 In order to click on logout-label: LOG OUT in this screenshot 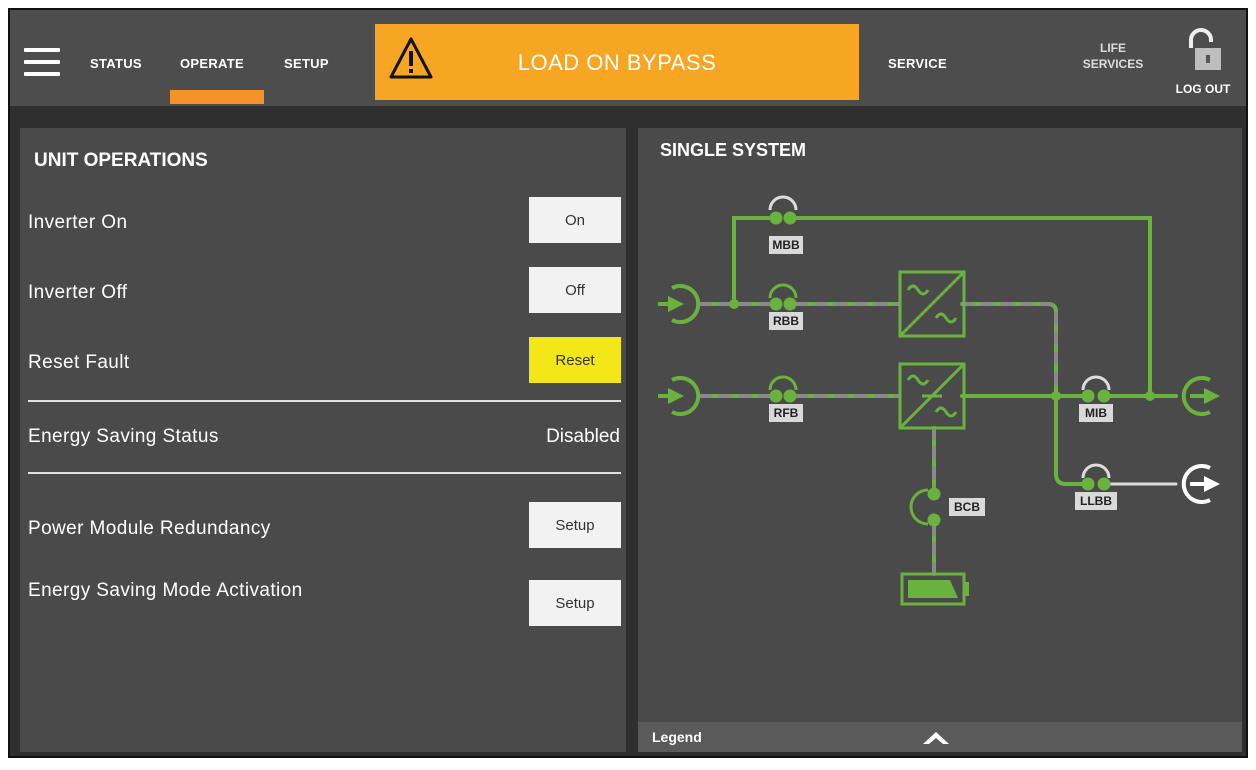, I will do `click(1203, 89)`.